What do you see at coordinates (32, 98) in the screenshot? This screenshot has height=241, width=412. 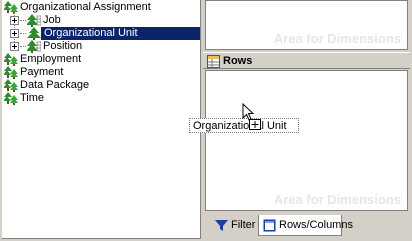 I see `tree-item-label: Time` at bounding box center [32, 98].